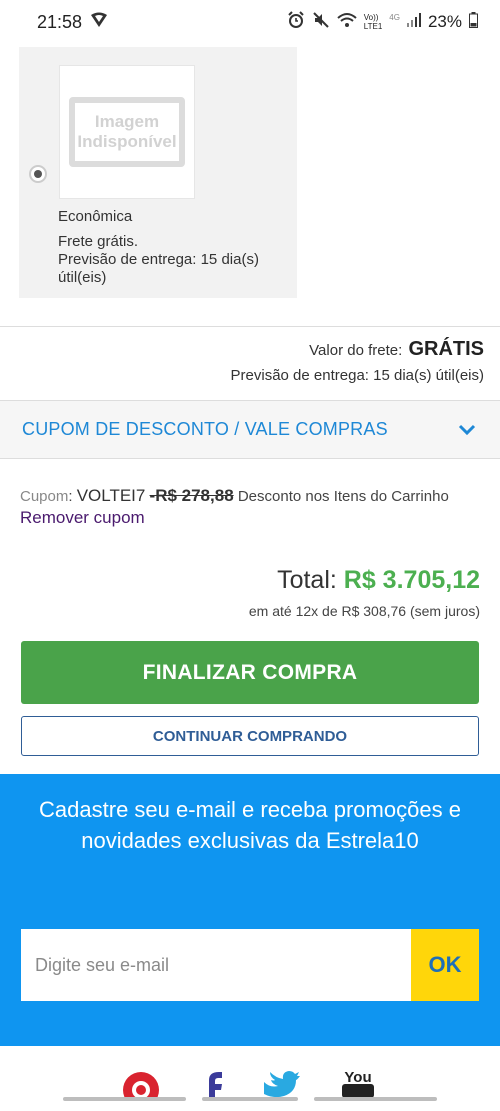  What do you see at coordinates (250, 1078) in the screenshot?
I see `social-footer: You` at bounding box center [250, 1078].